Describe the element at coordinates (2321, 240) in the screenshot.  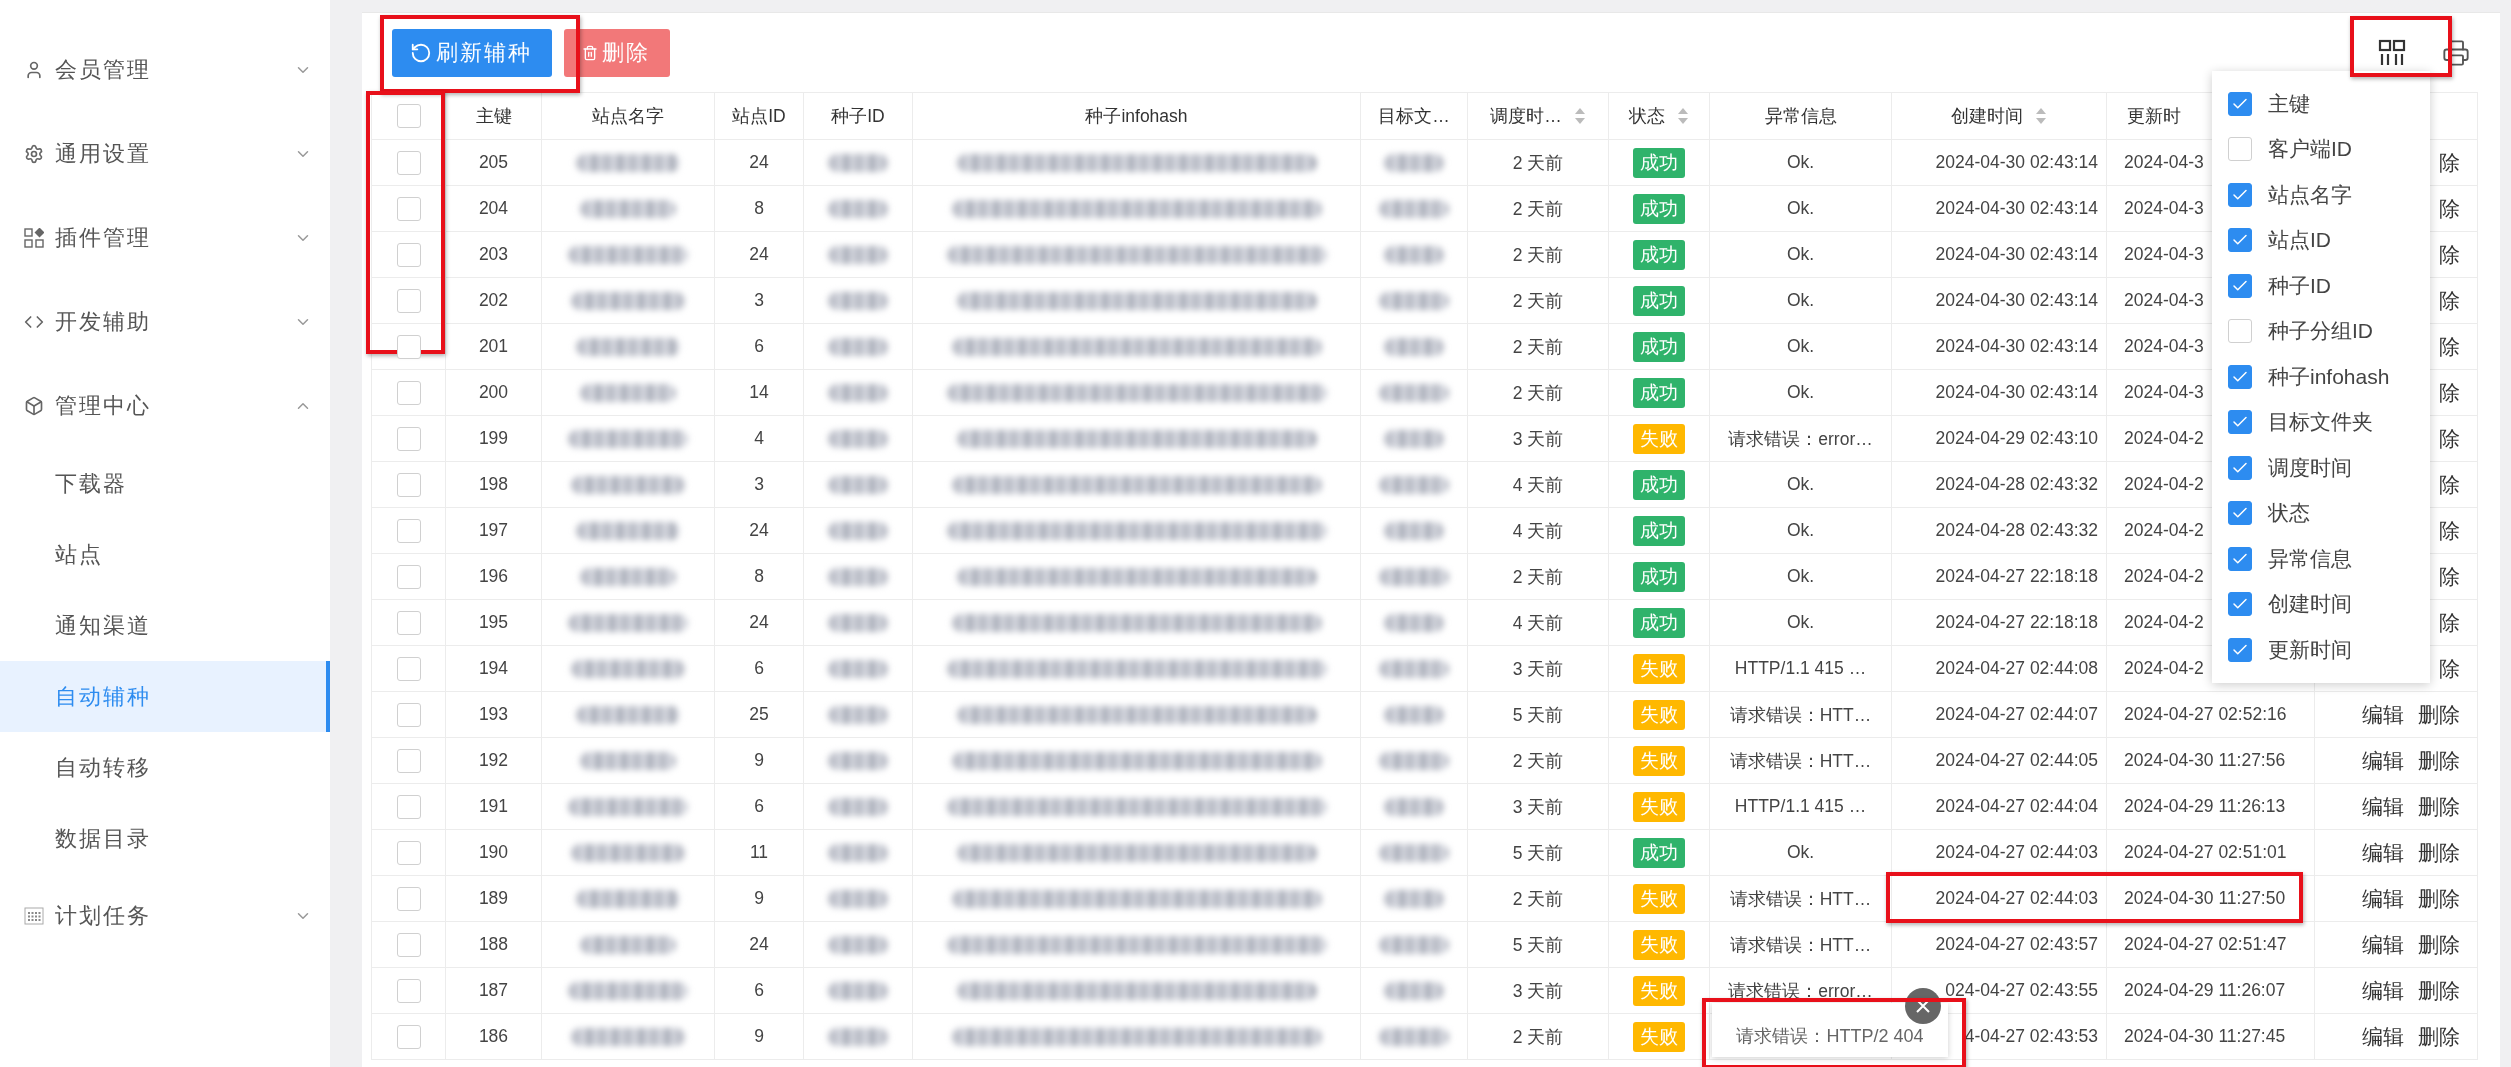
I see `column-option: 站点ID` at that location.